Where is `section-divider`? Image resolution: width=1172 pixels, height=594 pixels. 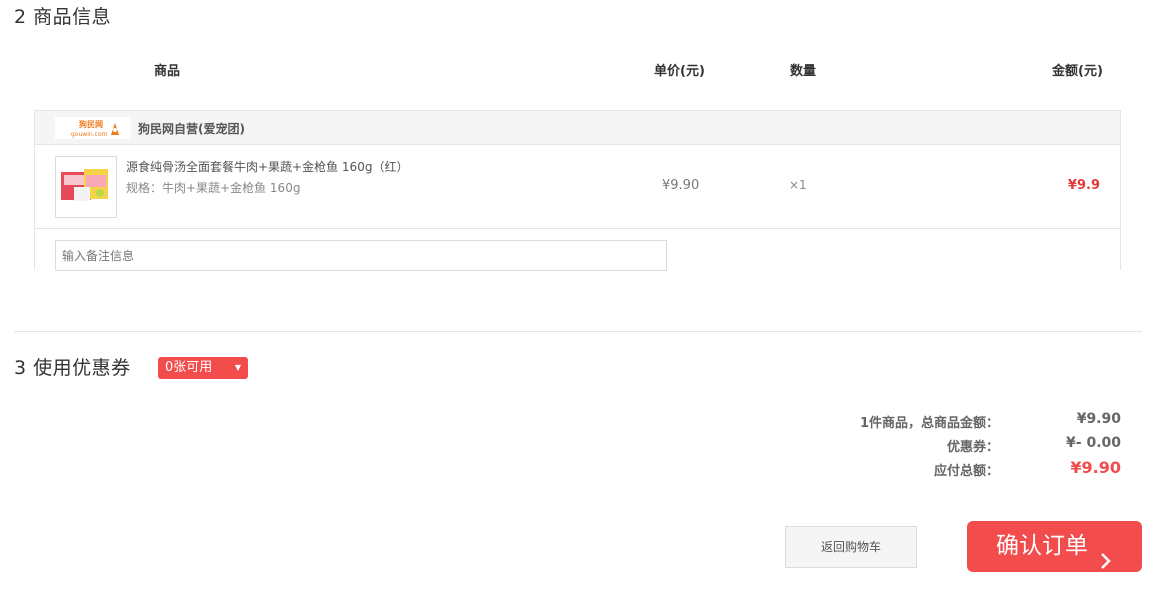 section-divider is located at coordinates (578, 331).